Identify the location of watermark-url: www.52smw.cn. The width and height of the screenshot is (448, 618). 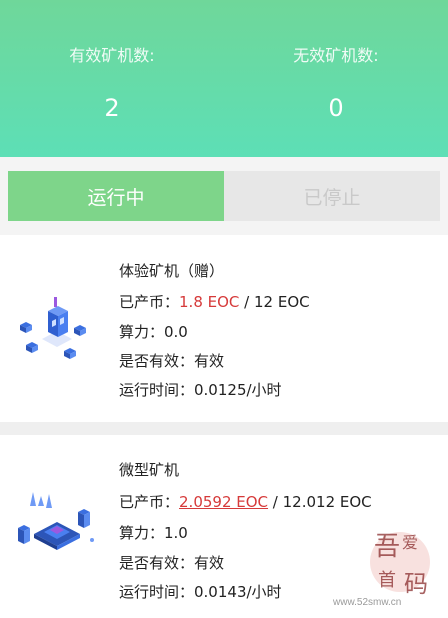
(367, 602).